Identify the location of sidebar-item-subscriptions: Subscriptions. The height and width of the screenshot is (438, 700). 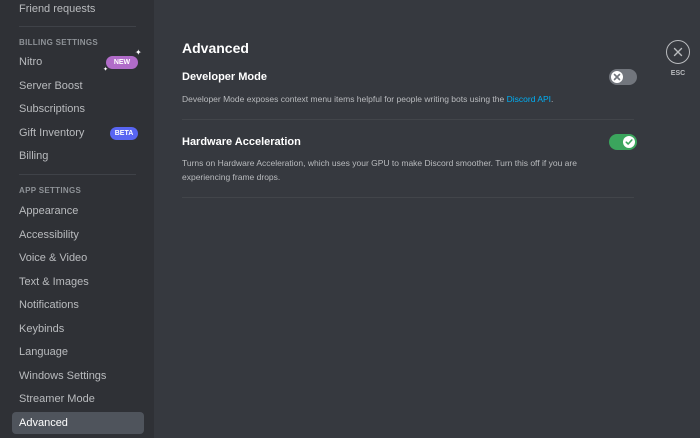
(78, 109).